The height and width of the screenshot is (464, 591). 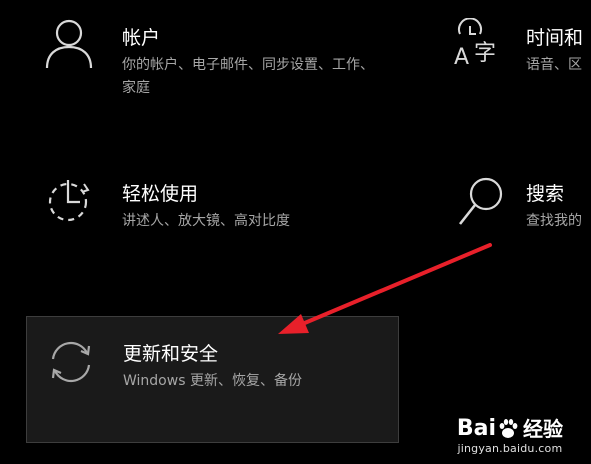 What do you see at coordinates (510, 448) in the screenshot?
I see `watermark-url: jingyan.baidu.com` at bounding box center [510, 448].